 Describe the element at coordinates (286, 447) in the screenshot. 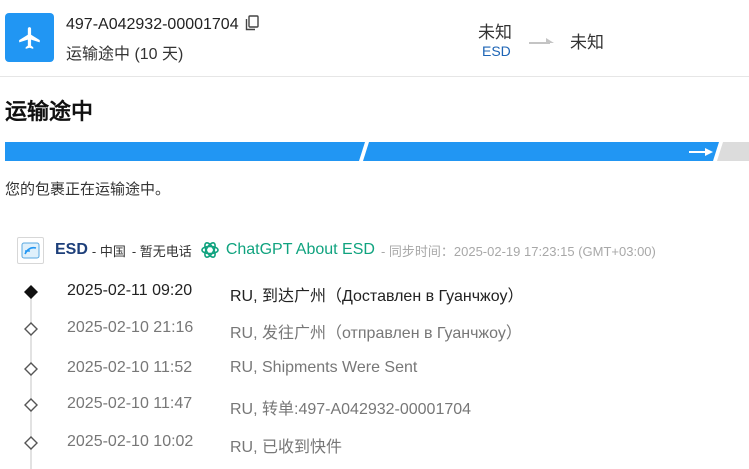

I see `event-description: RU, 已收到快件` at that location.